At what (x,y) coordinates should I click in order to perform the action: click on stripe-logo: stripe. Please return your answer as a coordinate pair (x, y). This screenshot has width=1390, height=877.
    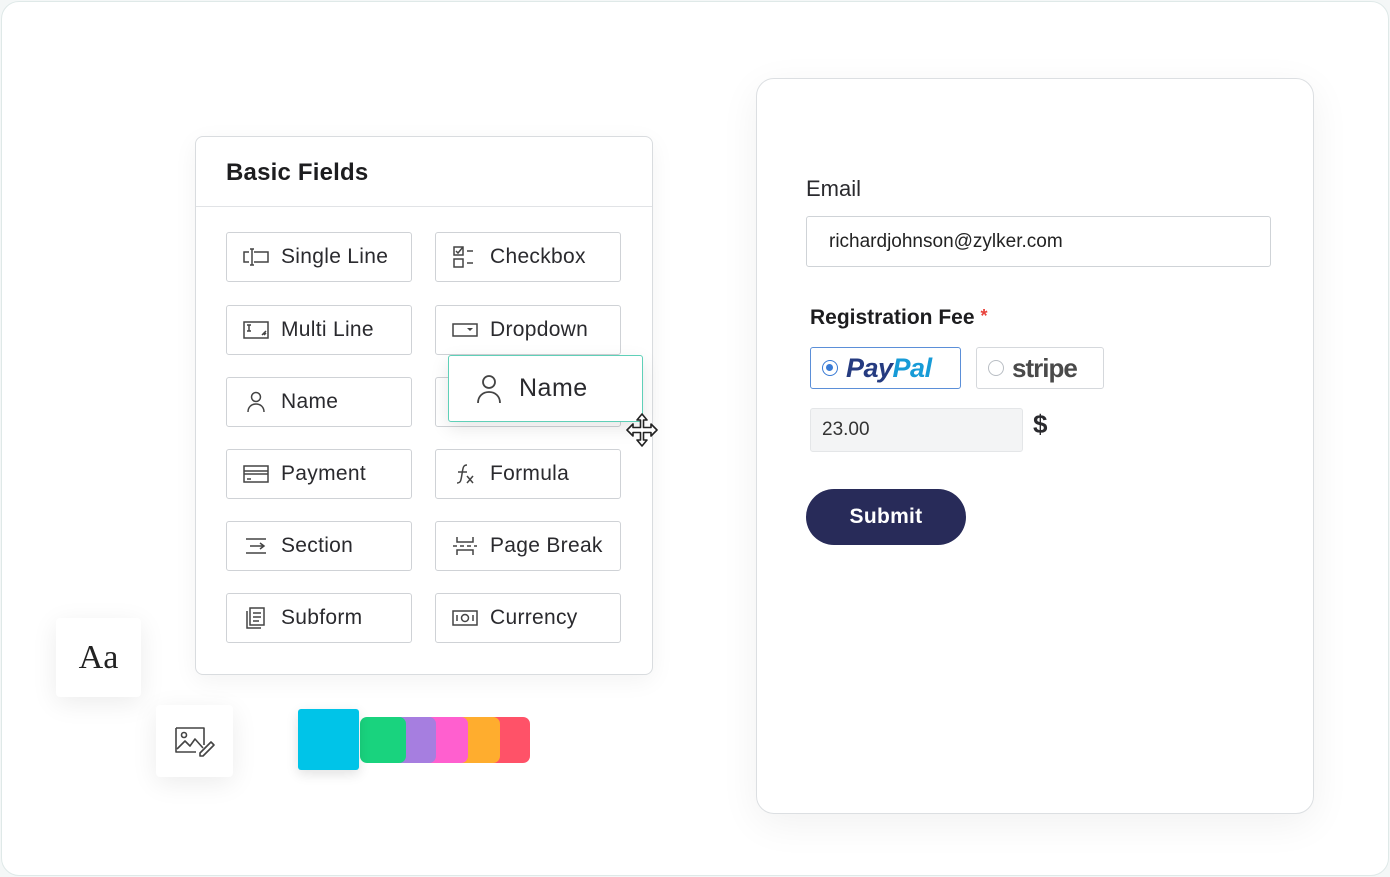
    Looking at the image, I should click on (1045, 367).